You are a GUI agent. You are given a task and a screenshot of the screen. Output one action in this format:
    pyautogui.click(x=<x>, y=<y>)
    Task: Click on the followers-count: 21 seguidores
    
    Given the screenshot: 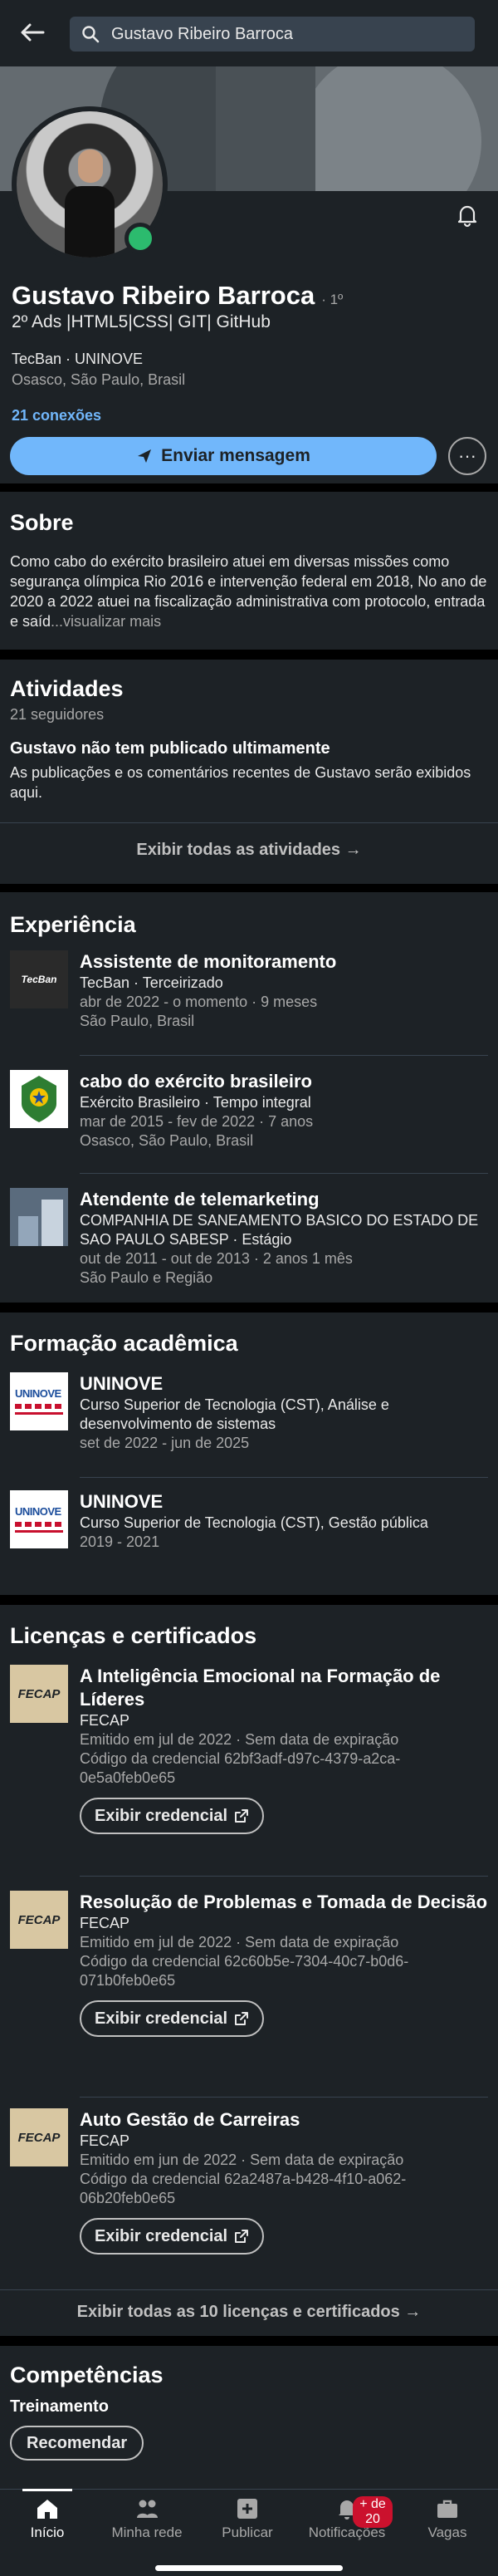 What is the action you would take?
    pyautogui.click(x=58, y=714)
    